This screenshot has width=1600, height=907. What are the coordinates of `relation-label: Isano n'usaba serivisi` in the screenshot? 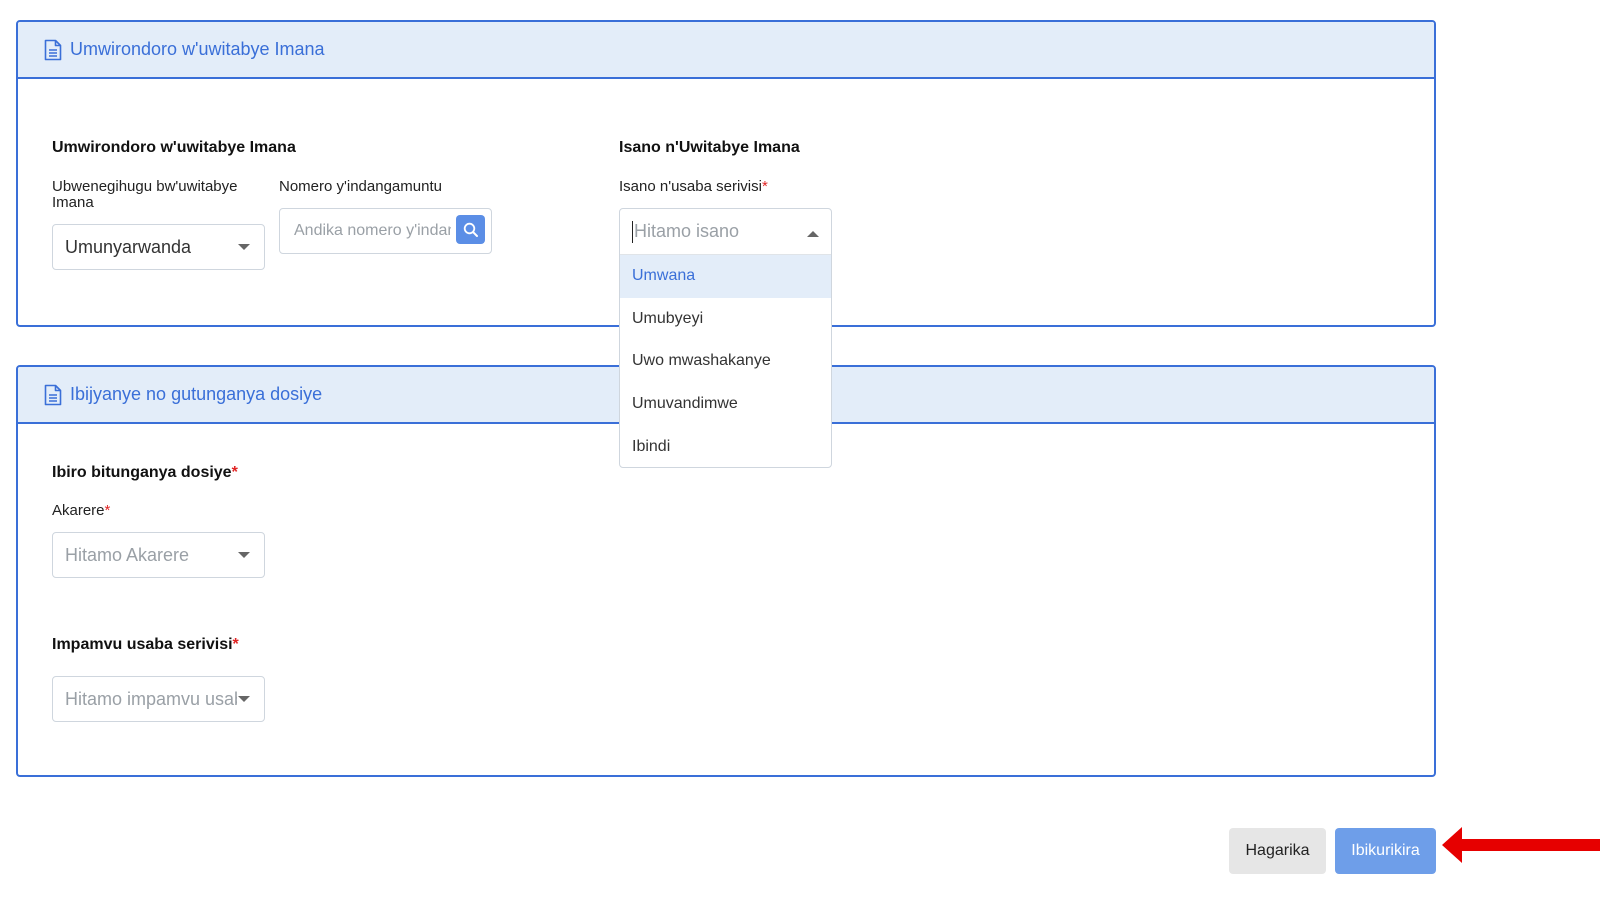 It's located at (690, 186).